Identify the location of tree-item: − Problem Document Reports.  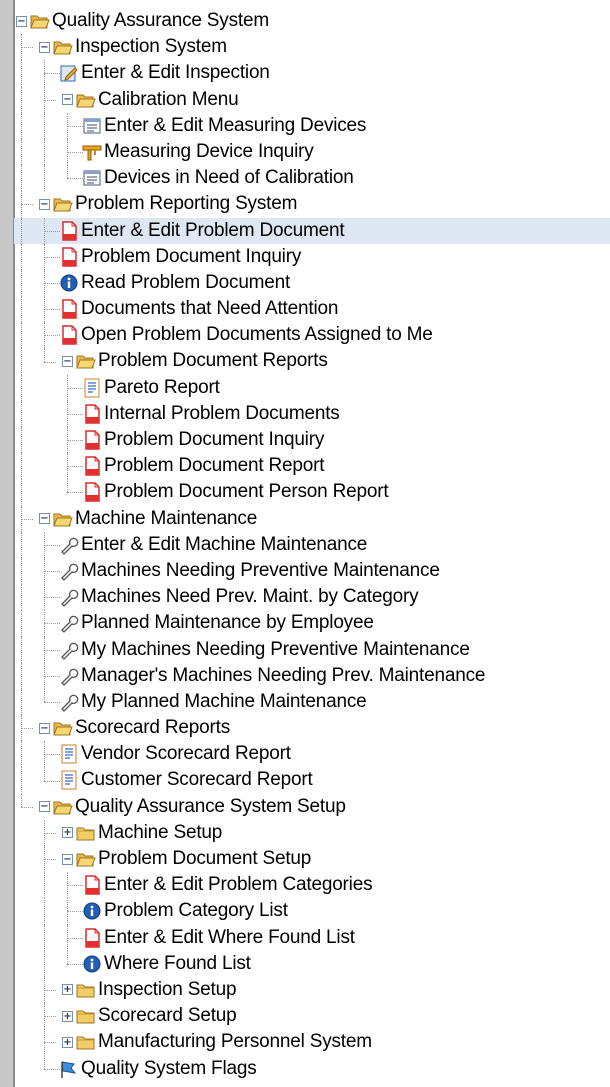
(312, 361).